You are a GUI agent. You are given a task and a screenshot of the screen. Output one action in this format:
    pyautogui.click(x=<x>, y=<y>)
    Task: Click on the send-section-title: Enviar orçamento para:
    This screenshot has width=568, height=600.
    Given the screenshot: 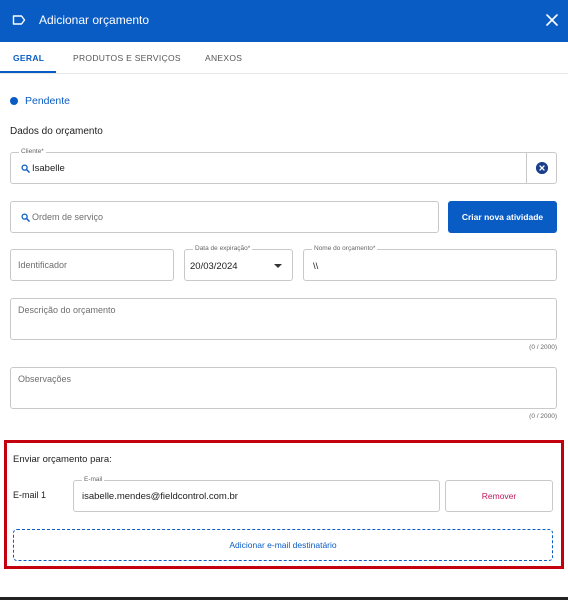 What is the action you would take?
    pyautogui.click(x=62, y=459)
    